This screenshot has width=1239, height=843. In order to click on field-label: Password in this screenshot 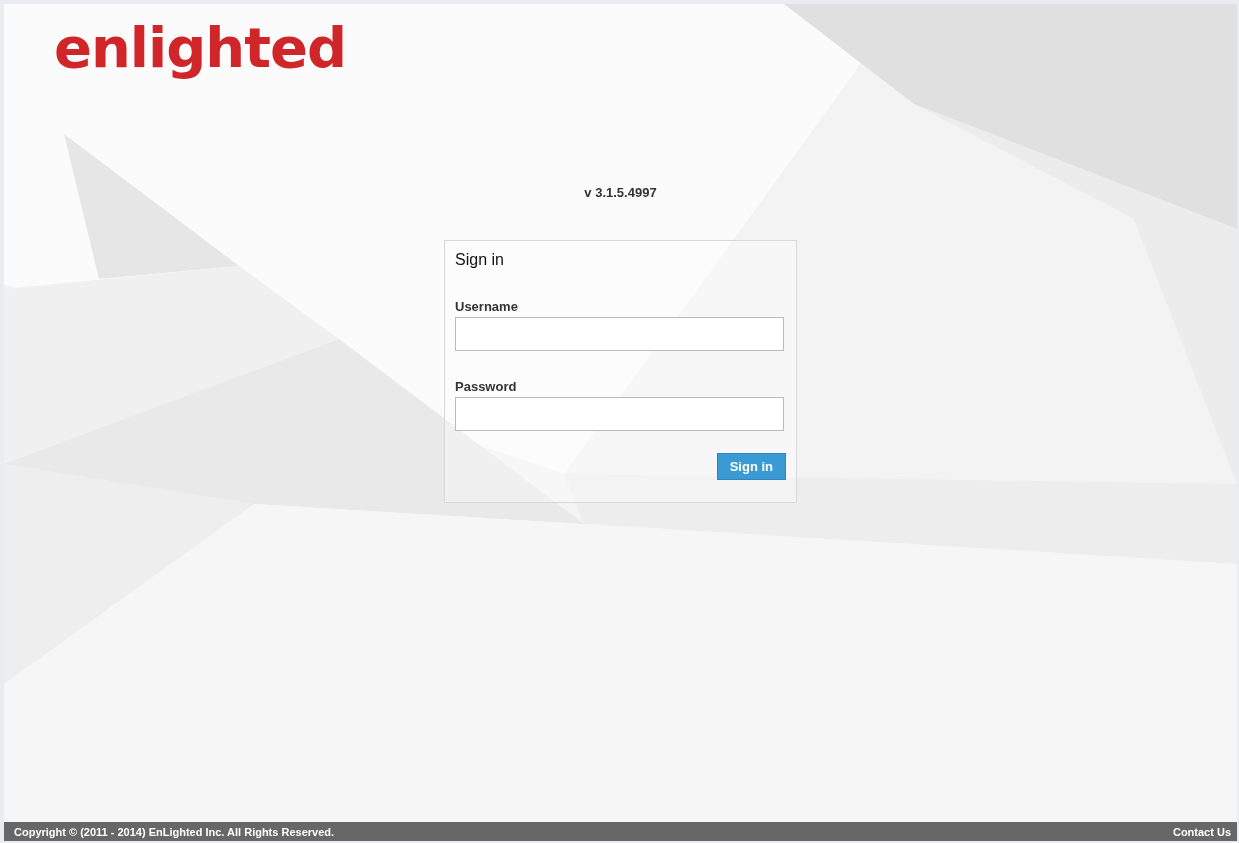, I will do `click(486, 387)`.